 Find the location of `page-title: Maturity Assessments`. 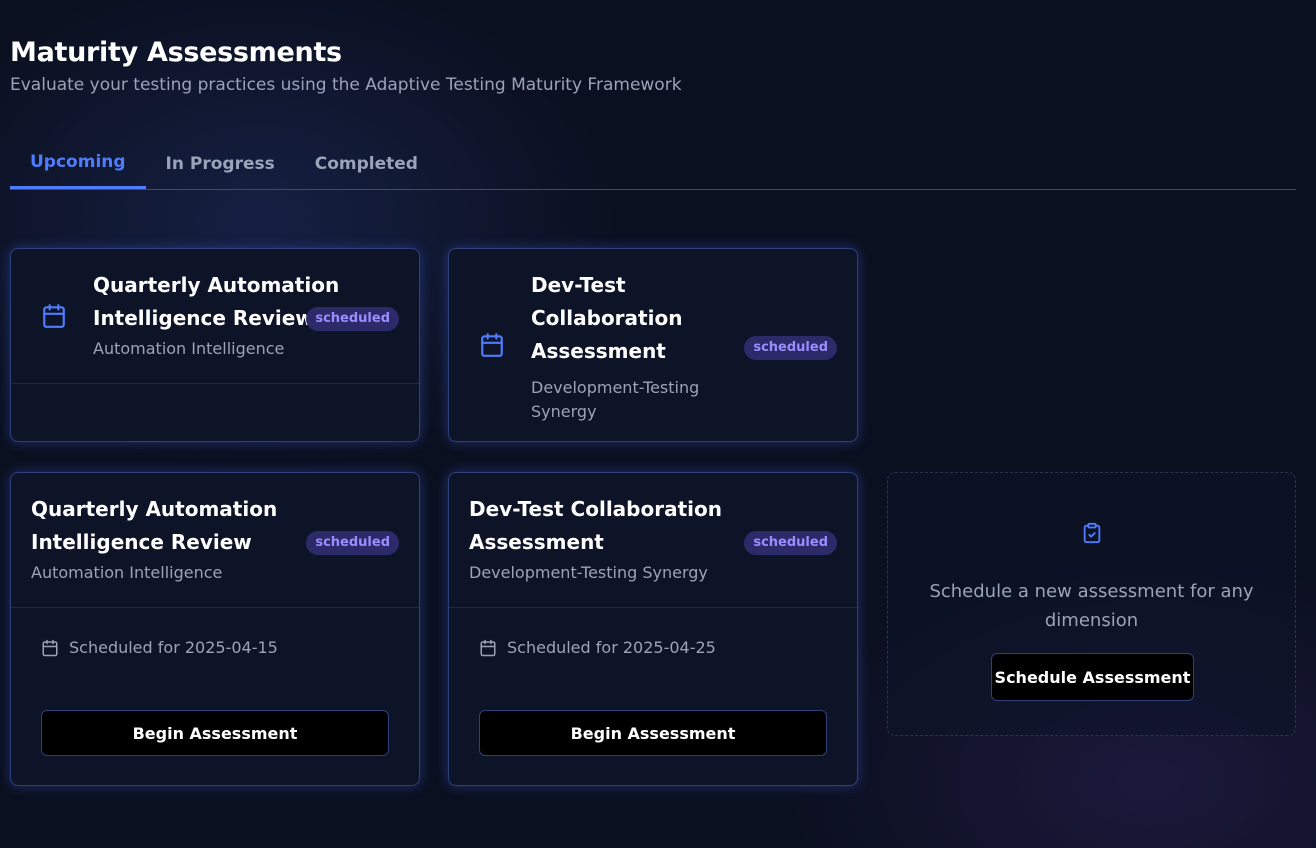

page-title: Maturity Assessments is located at coordinates (176, 52).